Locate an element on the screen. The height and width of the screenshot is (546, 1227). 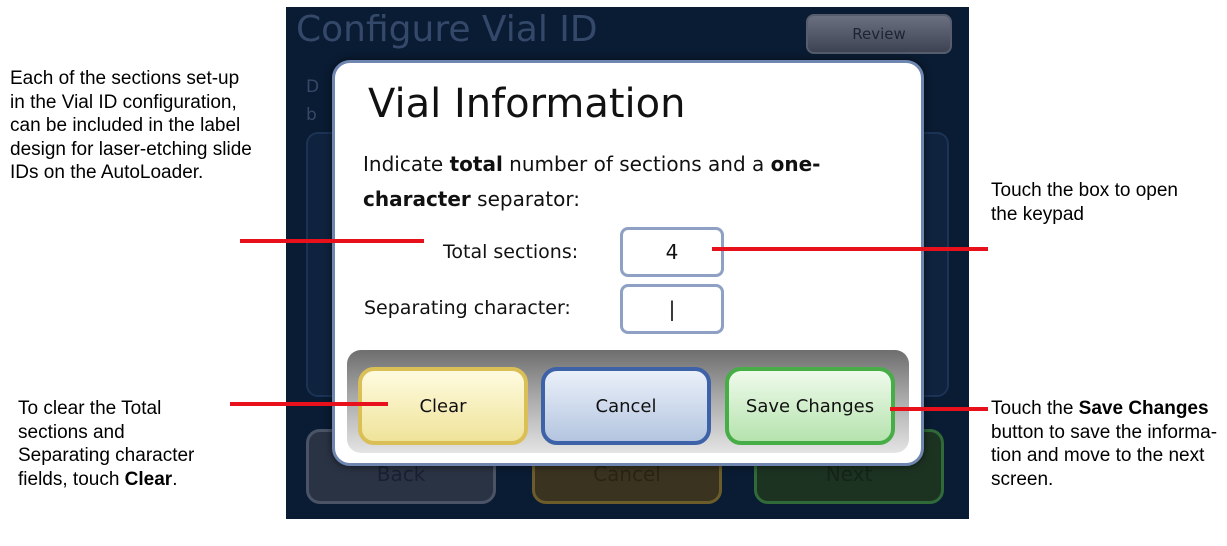
separator-label: Separating character: is located at coordinates (467, 308).